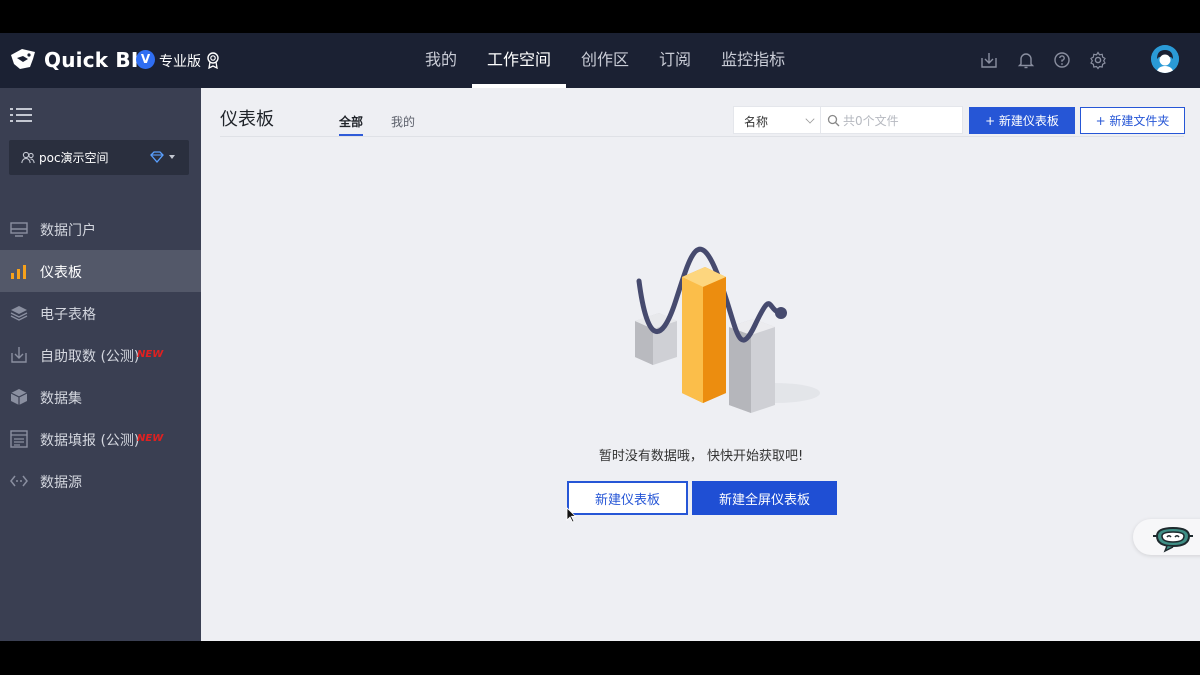 The image size is (1200, 675). I want to click on sidebar-item-datasource: 数据源, so click(100, 481).